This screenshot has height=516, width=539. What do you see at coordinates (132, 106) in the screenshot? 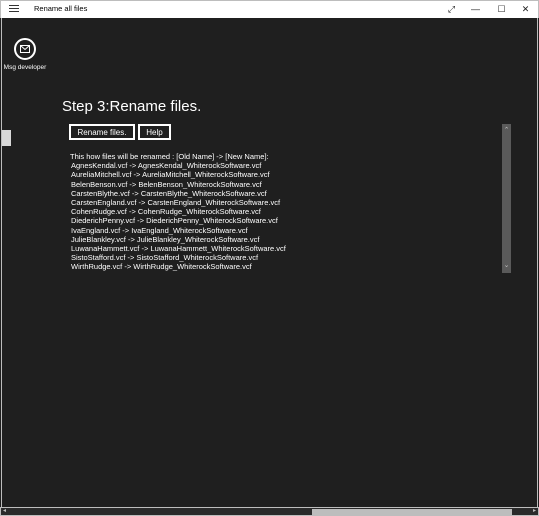
I see `page-title: Step 3:Rename files.` at bounding box center [132, 106].